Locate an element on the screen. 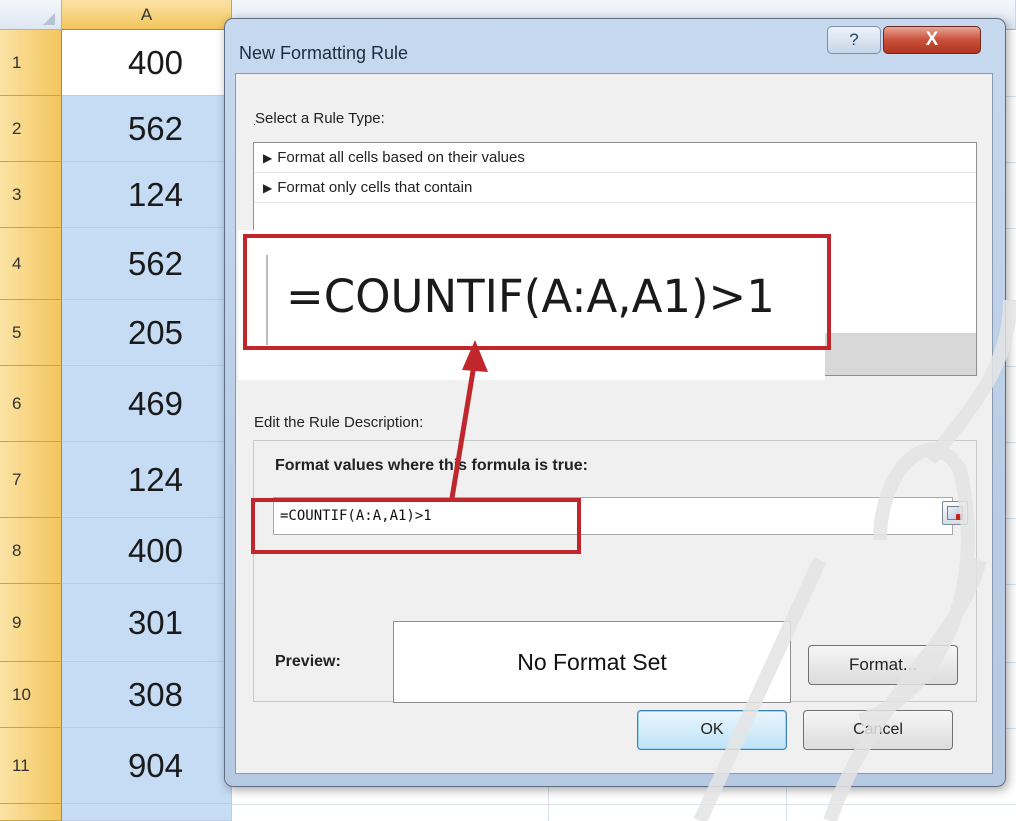 The image size is (1016, 821). cell-a2: 562 is located at coordinates (147, 129).